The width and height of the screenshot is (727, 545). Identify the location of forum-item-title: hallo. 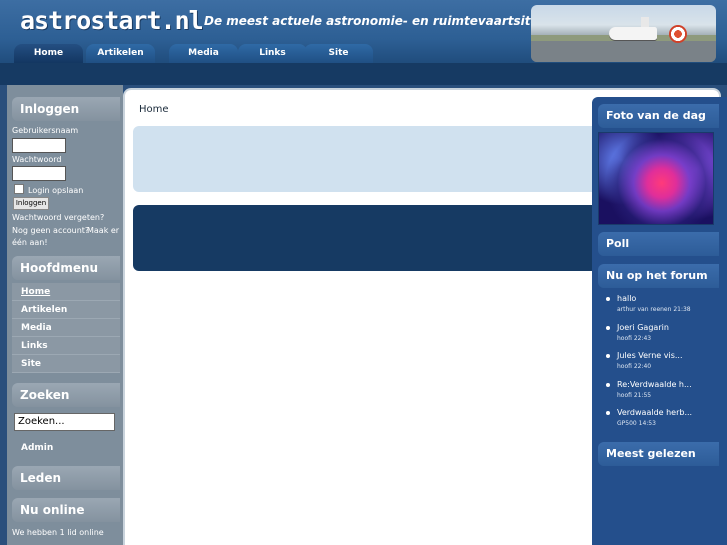
(626, 298).